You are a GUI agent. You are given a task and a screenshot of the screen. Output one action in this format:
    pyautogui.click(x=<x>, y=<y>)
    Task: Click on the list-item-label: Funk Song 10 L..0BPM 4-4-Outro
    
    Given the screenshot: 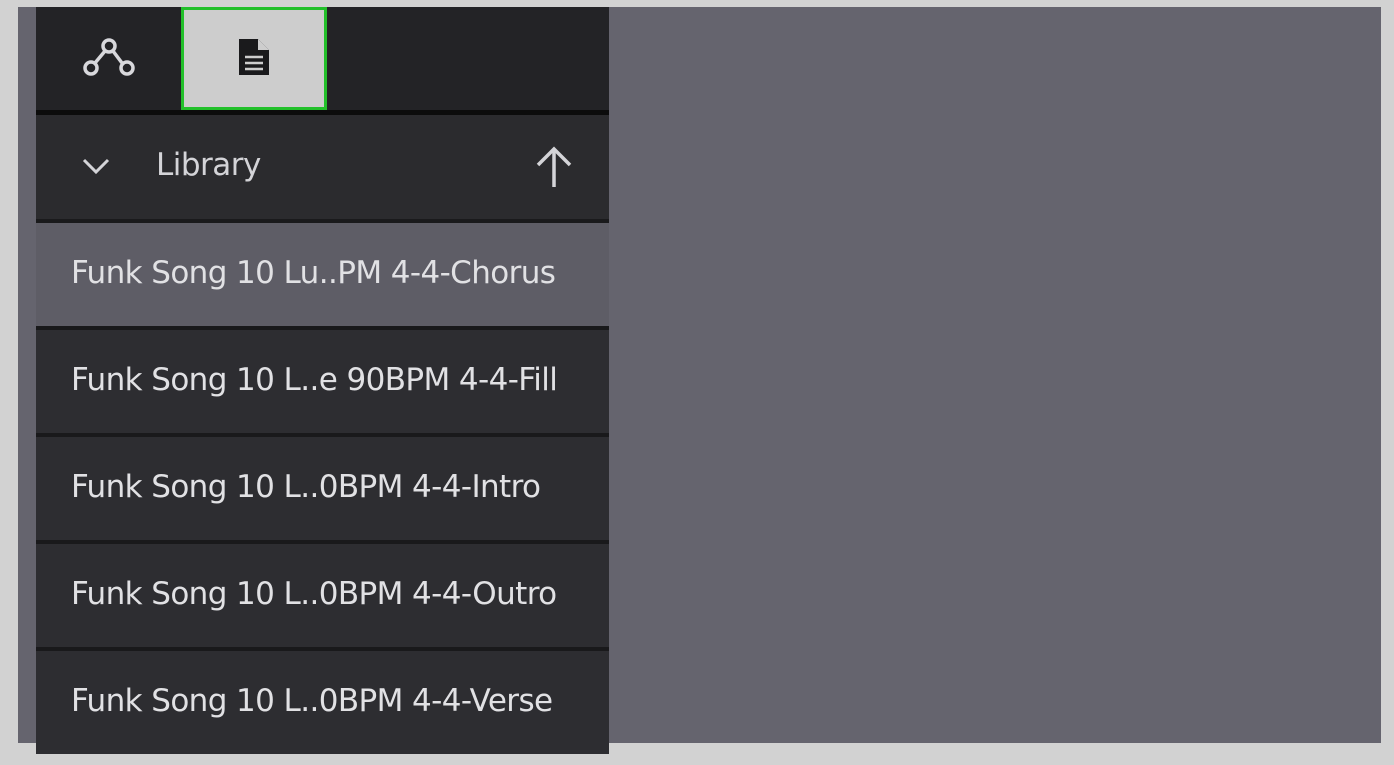 What is the action you would take?
    pyautogui.click(x=314, y=594)
    